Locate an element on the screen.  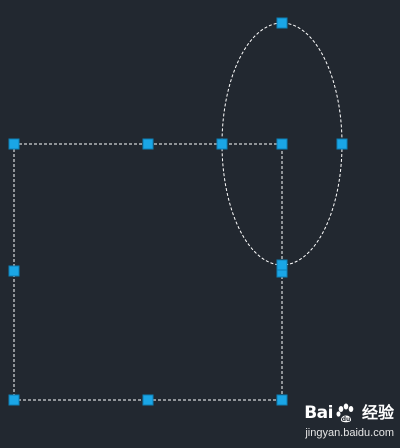
watermark-logo-row: Bai du 经验 is located at coordinates (333, 413).